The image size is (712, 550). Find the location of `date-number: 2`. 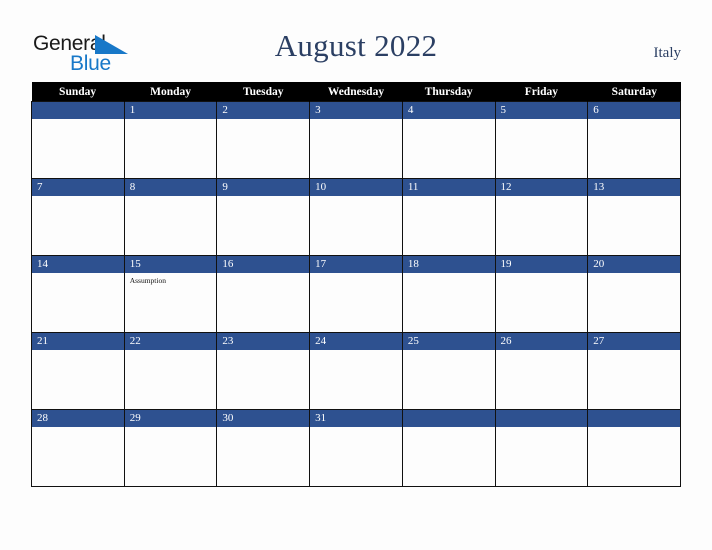

date-number: 2 is located at coordinates (263, 110).